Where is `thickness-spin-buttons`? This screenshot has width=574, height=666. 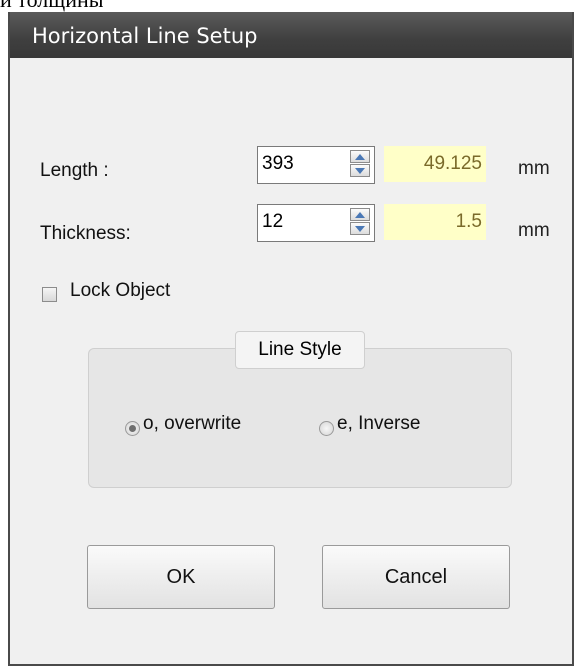 thickness-spin-buttons is located at coordinates (360, 222).